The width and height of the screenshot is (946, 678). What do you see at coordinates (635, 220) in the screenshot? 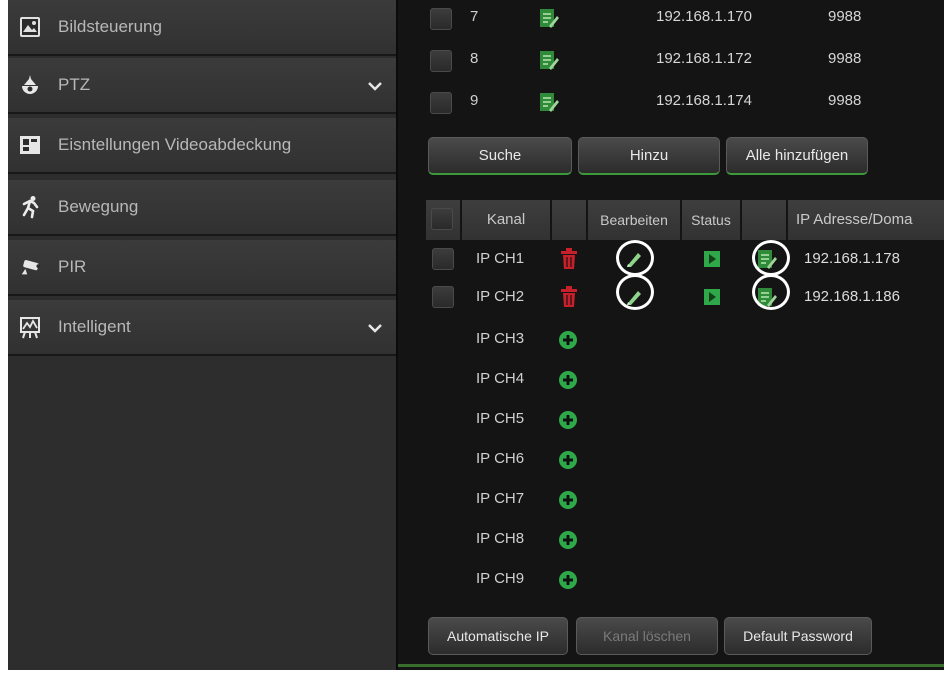
I see `edit-header: Bearbeiten` at bounding box center [635, 220].